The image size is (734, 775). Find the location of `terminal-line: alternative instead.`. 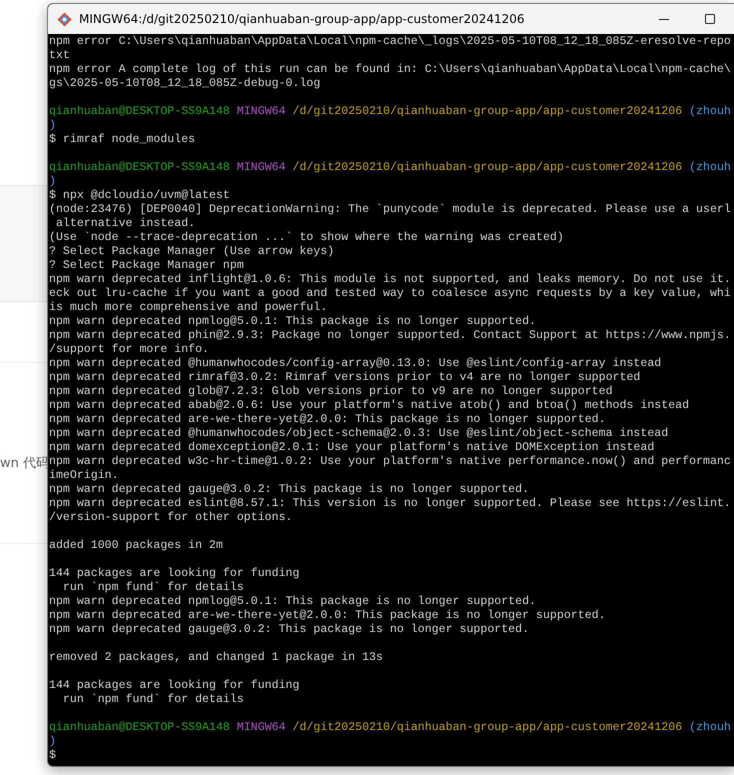

terminal-line: alternative instead. is located at coordinates (125, 223).